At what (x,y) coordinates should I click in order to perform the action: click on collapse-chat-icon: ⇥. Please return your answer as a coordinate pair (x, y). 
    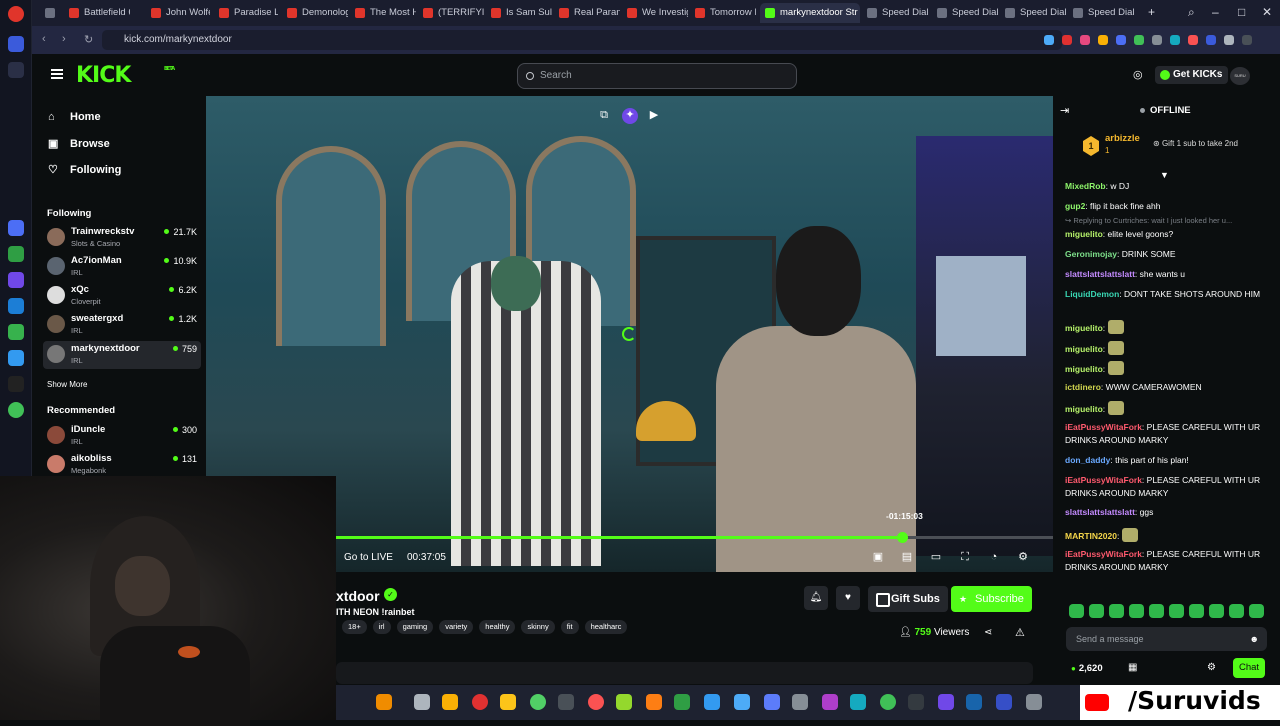
    Looking at the image, I should click on (1064, 110).